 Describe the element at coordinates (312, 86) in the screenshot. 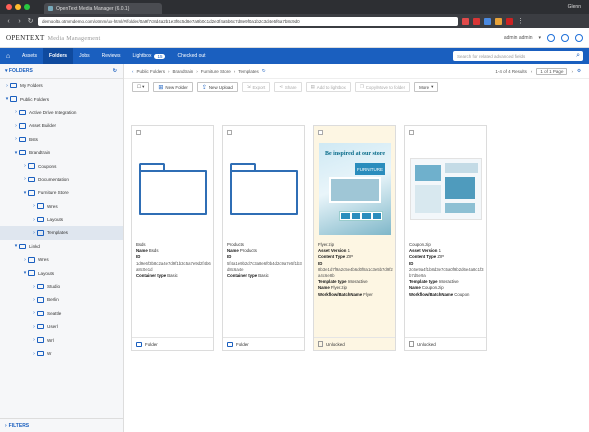

I see `lightbox-icon: ▤` at that location.